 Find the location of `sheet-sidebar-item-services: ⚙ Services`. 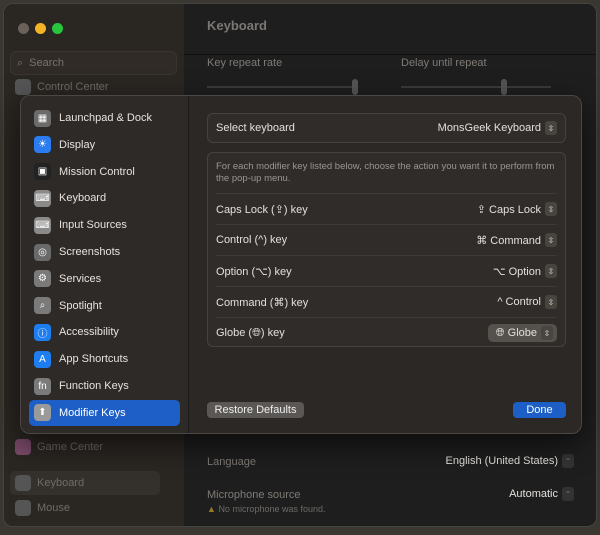

sheet-sidebar-item-services: ⚙ Services is located at coordinates (104, 279).